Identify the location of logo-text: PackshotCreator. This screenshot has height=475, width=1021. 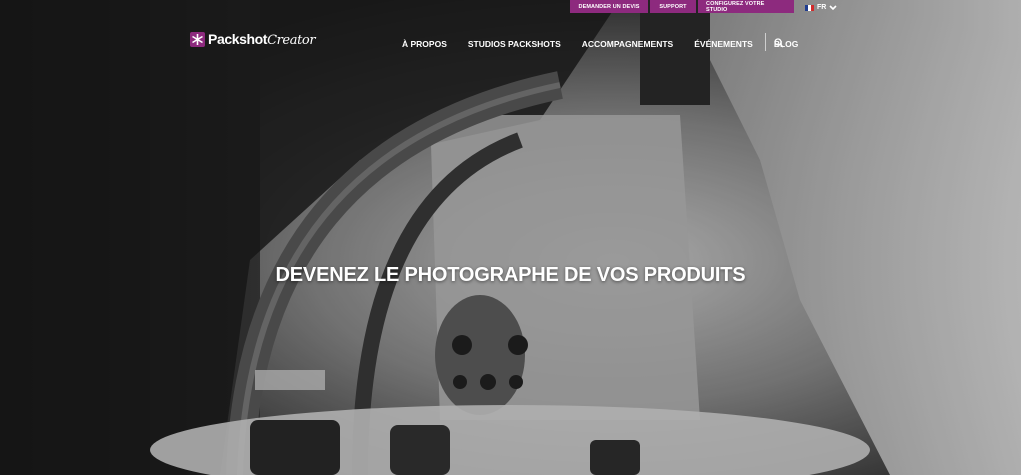
(262, 39).